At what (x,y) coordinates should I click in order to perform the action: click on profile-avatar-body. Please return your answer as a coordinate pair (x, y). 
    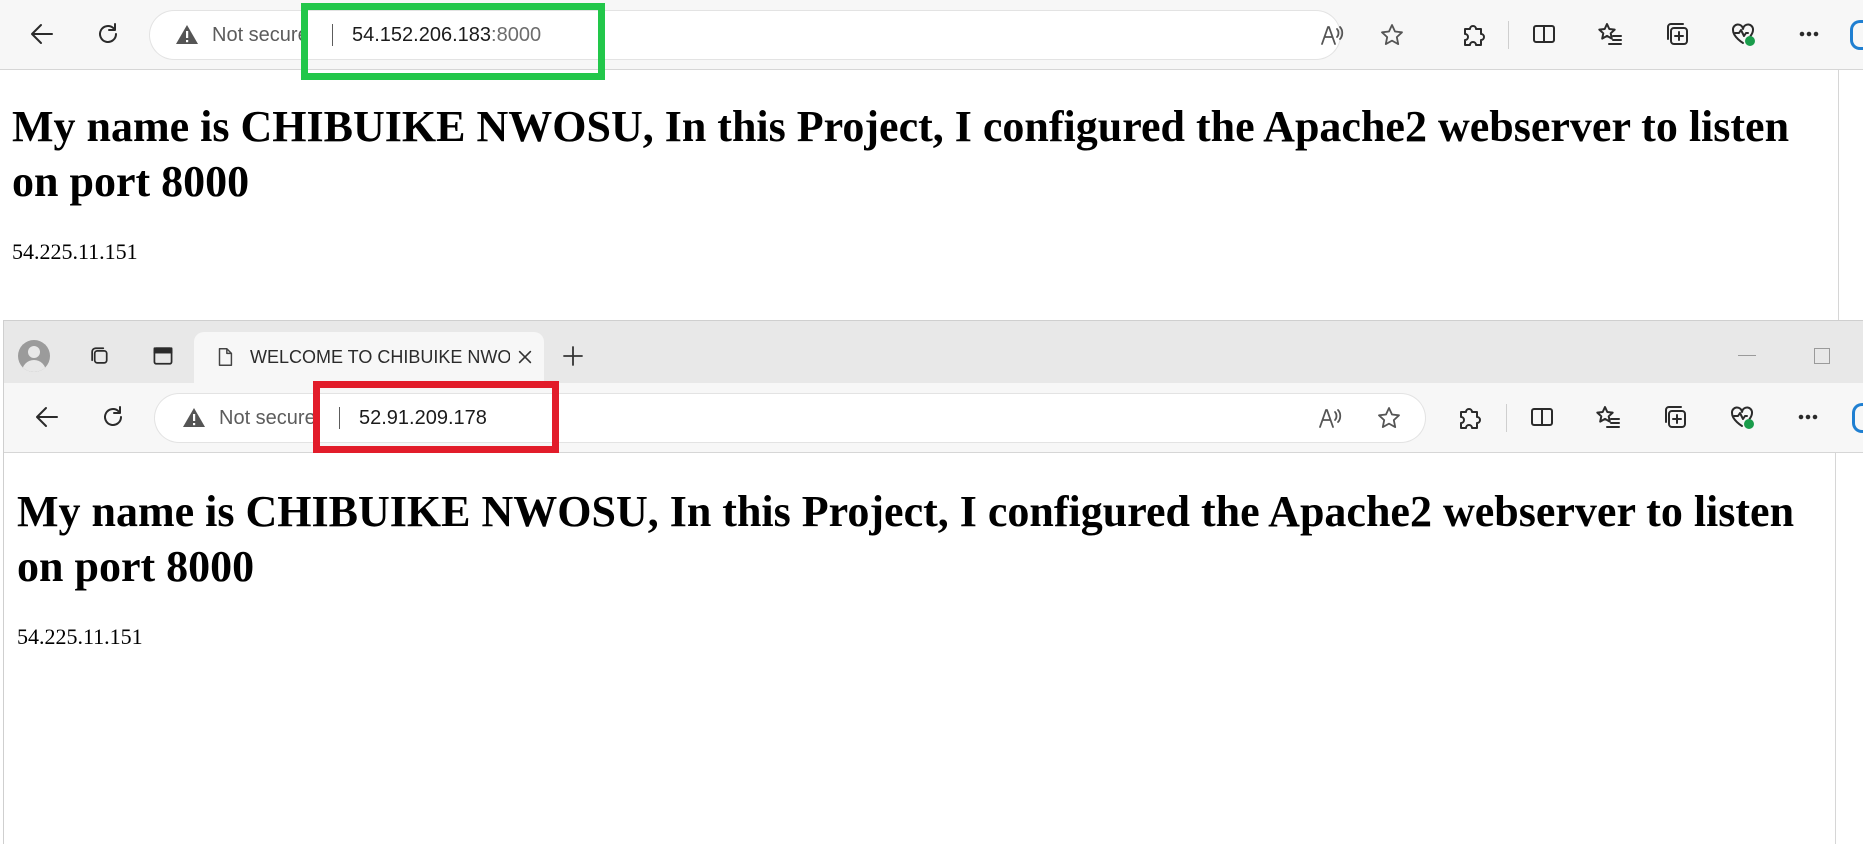
    Looking at the image, I should click on (34, 366).